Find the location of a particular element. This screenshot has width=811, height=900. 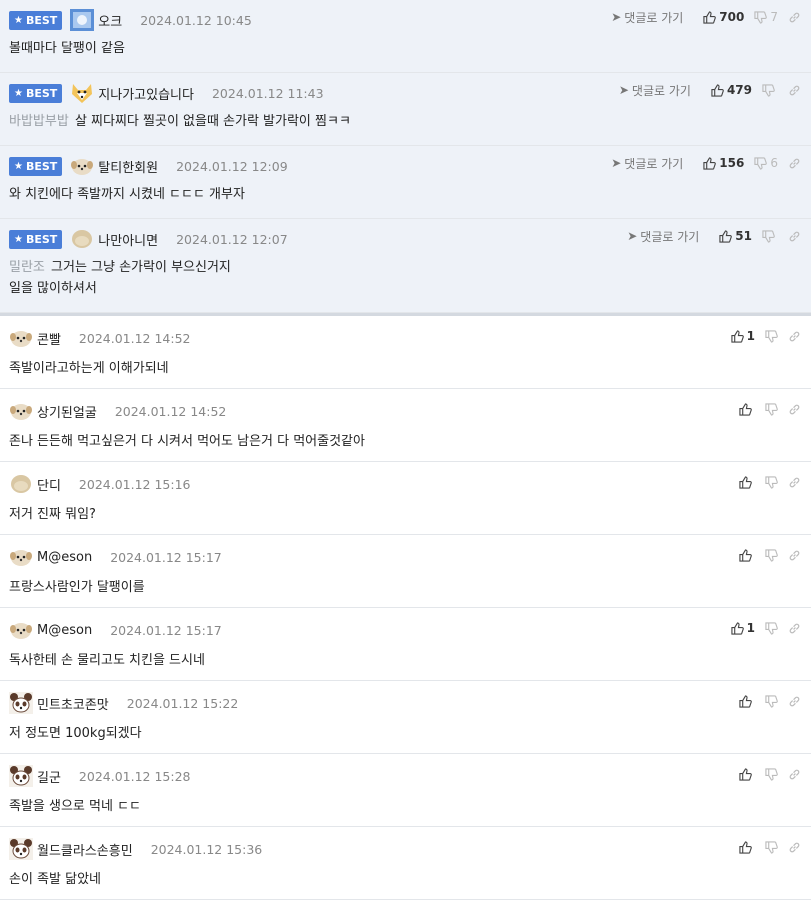

upvote-count: 1 is located at coordinates (750, 336).